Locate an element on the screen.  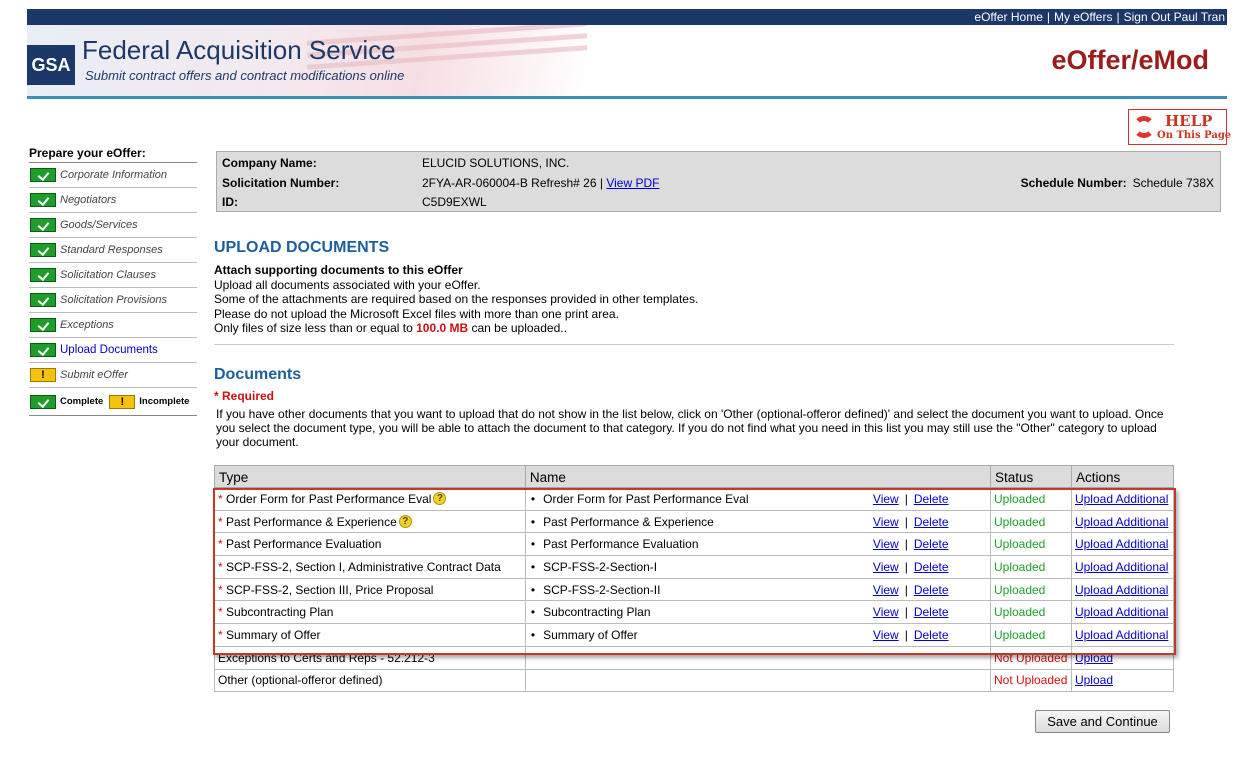
table-header-row: Type Name Status Actions is located at coordinates (694, 476).